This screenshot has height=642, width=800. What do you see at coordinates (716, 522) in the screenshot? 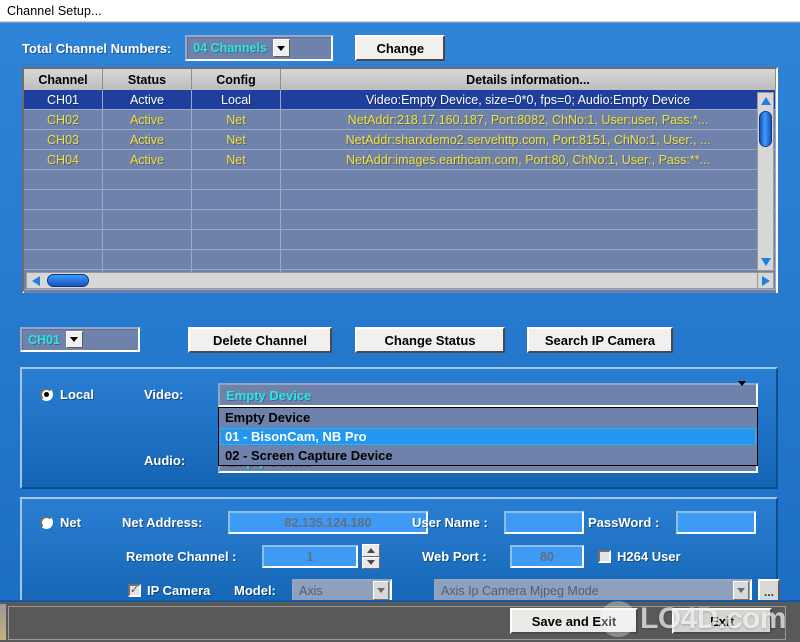
I see `password-input` at bounding box center [716, 522].